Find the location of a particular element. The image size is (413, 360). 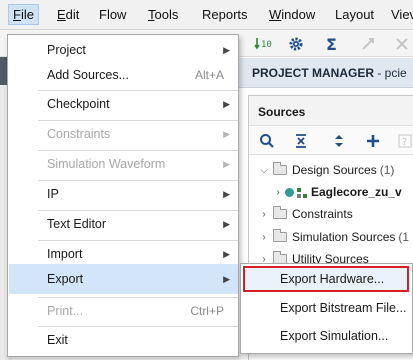

menu-tools: Tools is located at coordinates (163, 14).